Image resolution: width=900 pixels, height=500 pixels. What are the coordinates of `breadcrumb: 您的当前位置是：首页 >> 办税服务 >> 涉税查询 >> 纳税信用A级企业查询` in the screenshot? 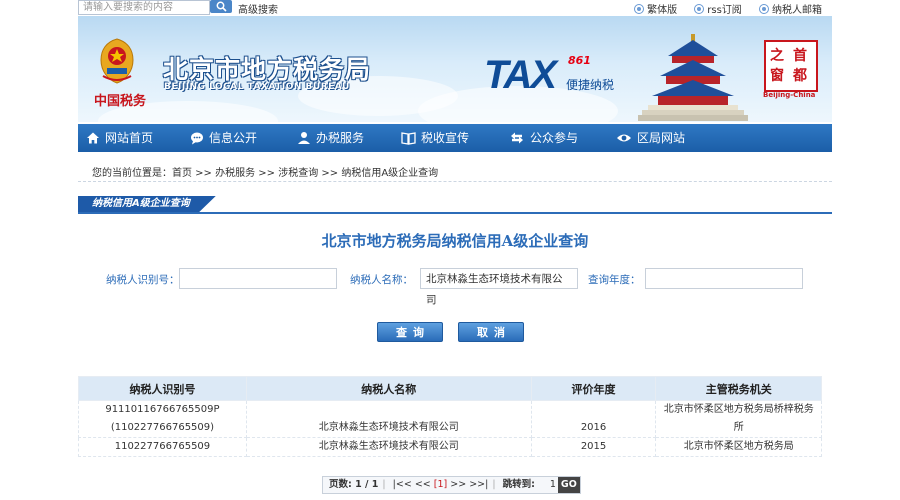 It's located at (265, 173).